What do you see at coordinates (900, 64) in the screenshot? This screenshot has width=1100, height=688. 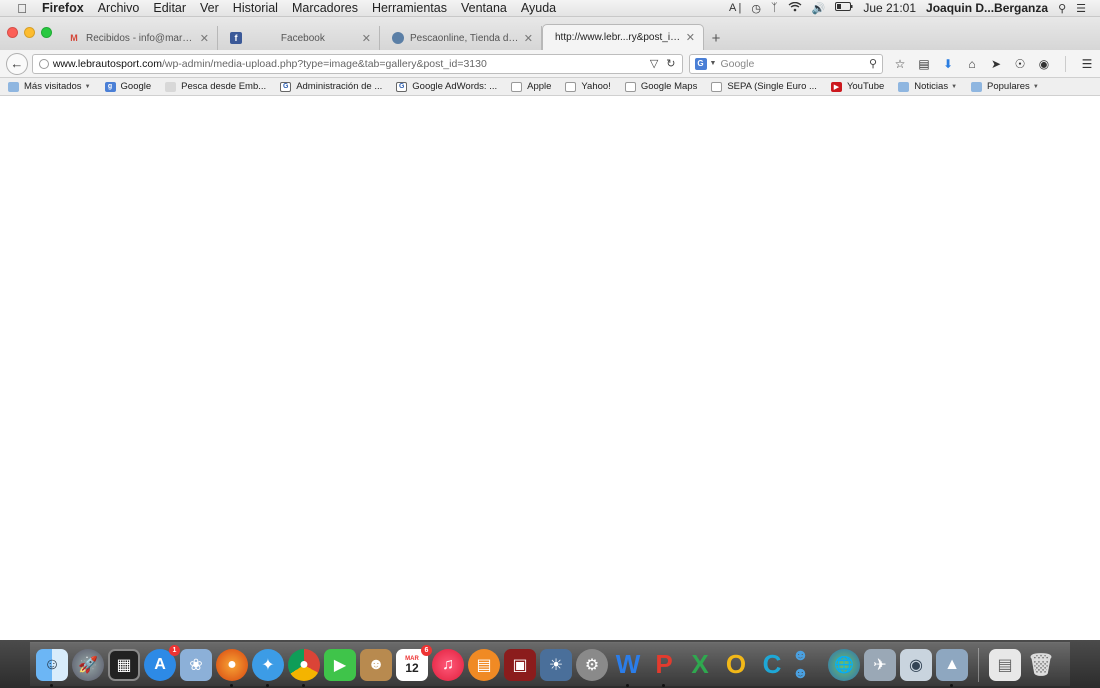 I see `bookmark-star-icon: ☆` at bounding box center [900, 64].